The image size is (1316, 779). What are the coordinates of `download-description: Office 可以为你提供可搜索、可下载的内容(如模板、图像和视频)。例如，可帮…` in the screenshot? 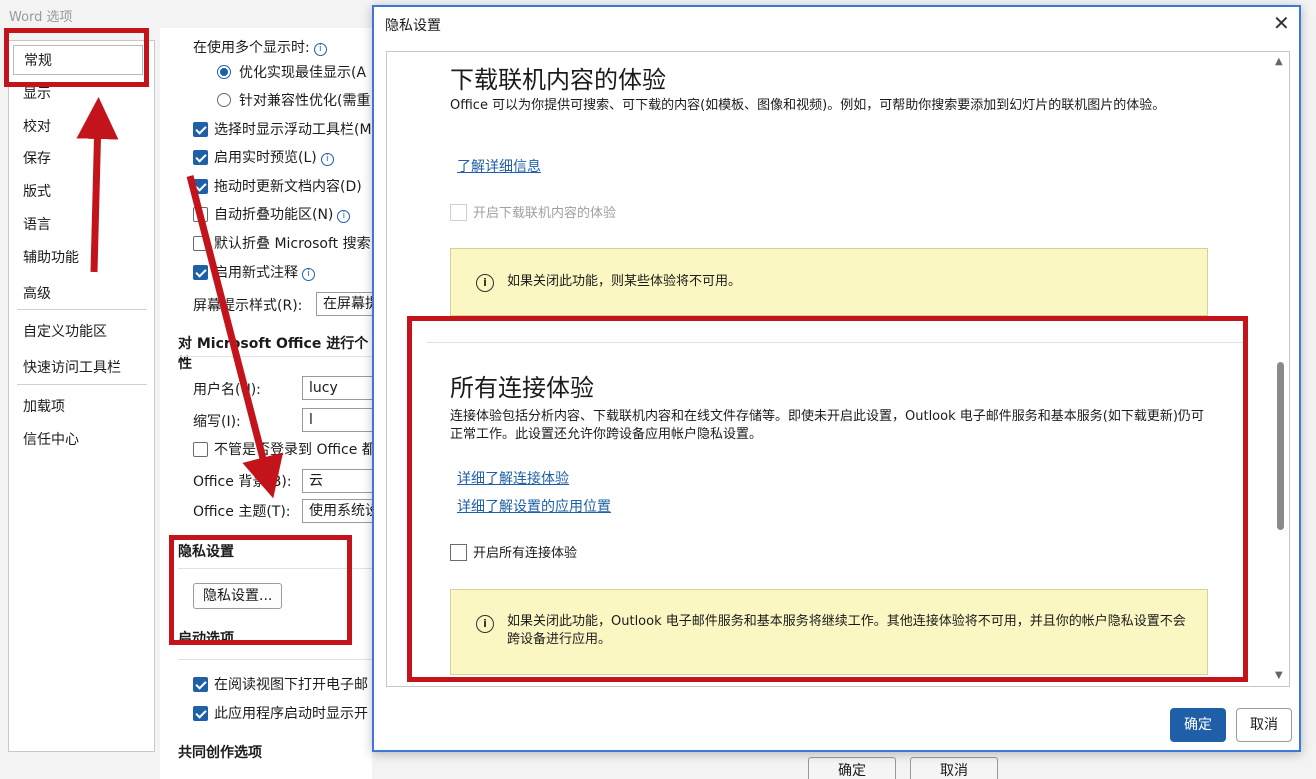 It's located at (808, 105).